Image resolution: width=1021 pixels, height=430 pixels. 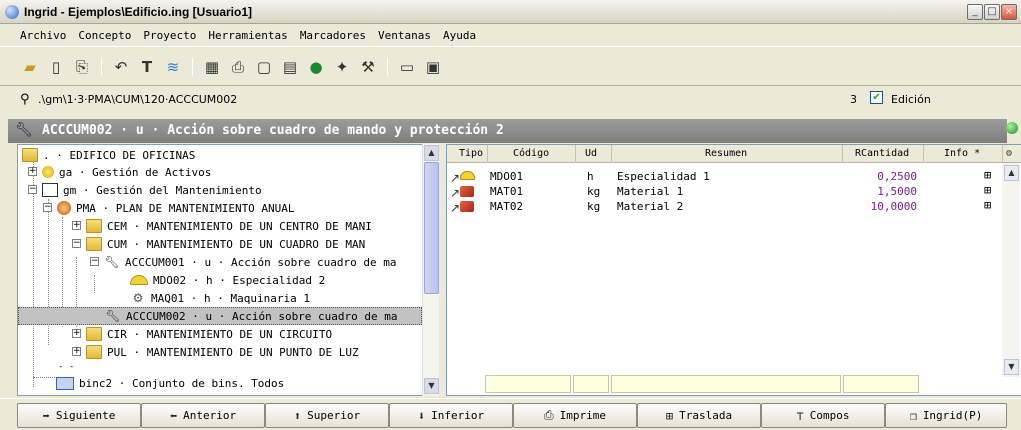 What do you see at coordinates (48, 172) in the screenshot?
I see `bulb-icon` at bounding box center [48, 172].